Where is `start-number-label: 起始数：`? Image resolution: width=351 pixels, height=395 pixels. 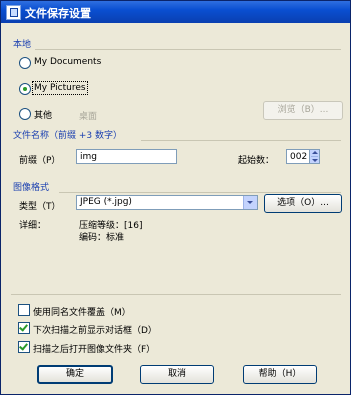
start-number-label: 起始数： is located at coordinates (256, 161).